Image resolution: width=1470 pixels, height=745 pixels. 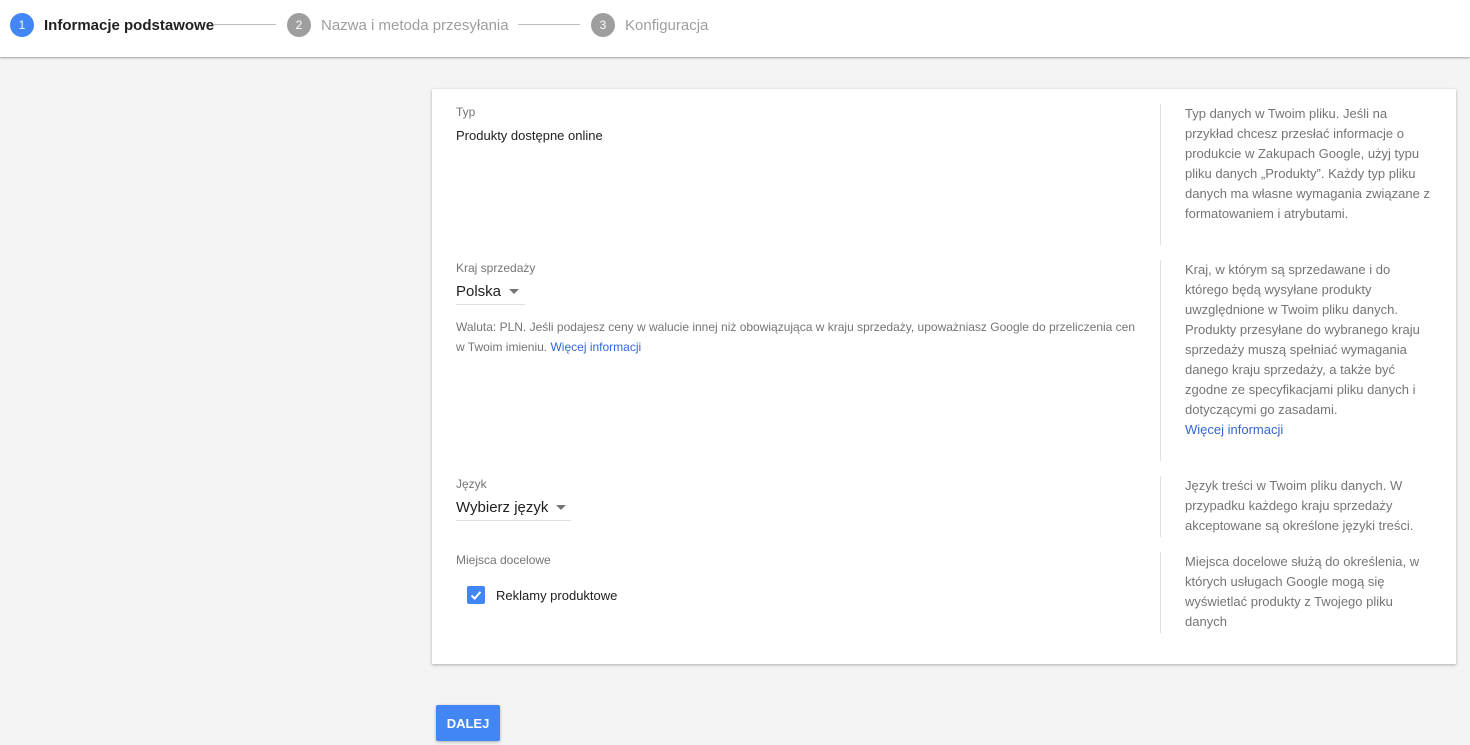 What do you see at coordinates (1234, 429) in the screenshot?
I see `country-more-info-link: Więcej informacji` at bounding box center [1234, 429].